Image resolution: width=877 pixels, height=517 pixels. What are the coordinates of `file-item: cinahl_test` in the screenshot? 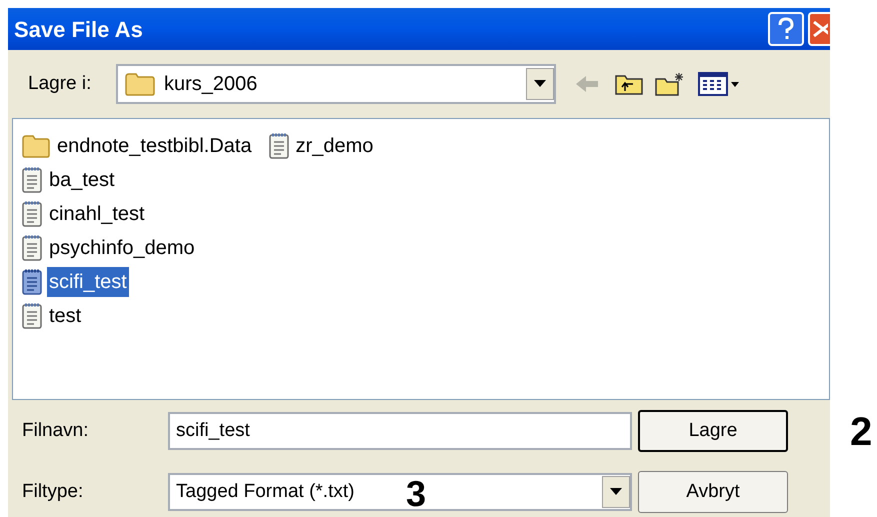 It's located at (97, 214).